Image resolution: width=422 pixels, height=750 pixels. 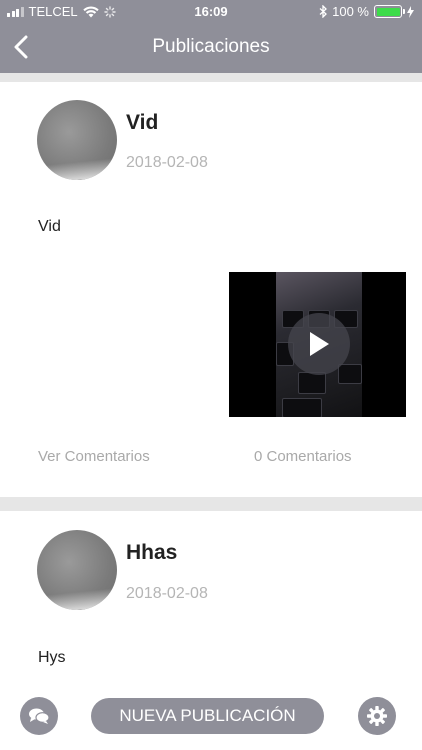 I want to click on comment-count: 0 Comentarios, so click(x=303, y=456).